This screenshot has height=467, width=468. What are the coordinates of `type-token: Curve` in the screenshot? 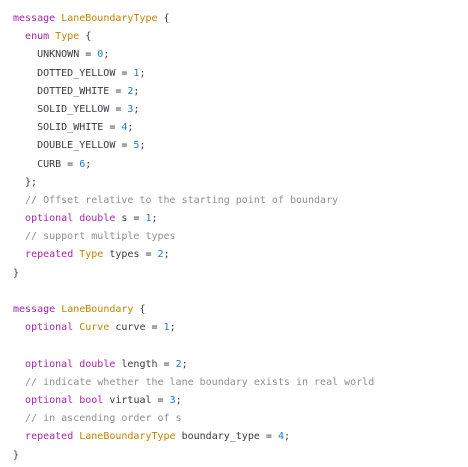 It's located at (94, 328).